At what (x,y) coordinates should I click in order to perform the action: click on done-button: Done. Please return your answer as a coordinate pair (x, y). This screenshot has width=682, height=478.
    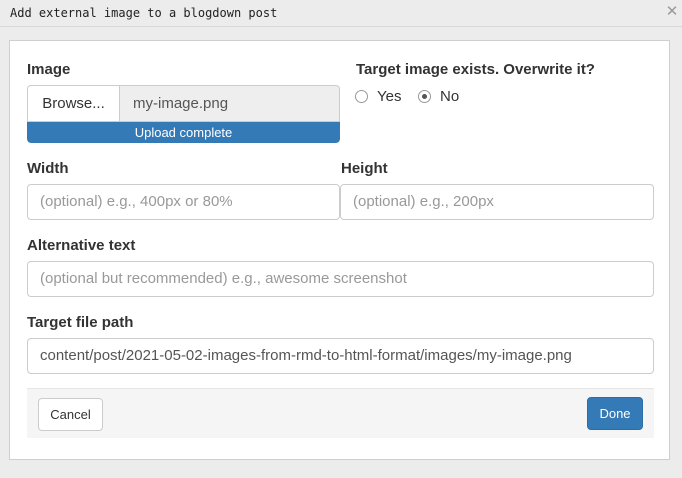
    Looking at the image, I should click on (615, 413).